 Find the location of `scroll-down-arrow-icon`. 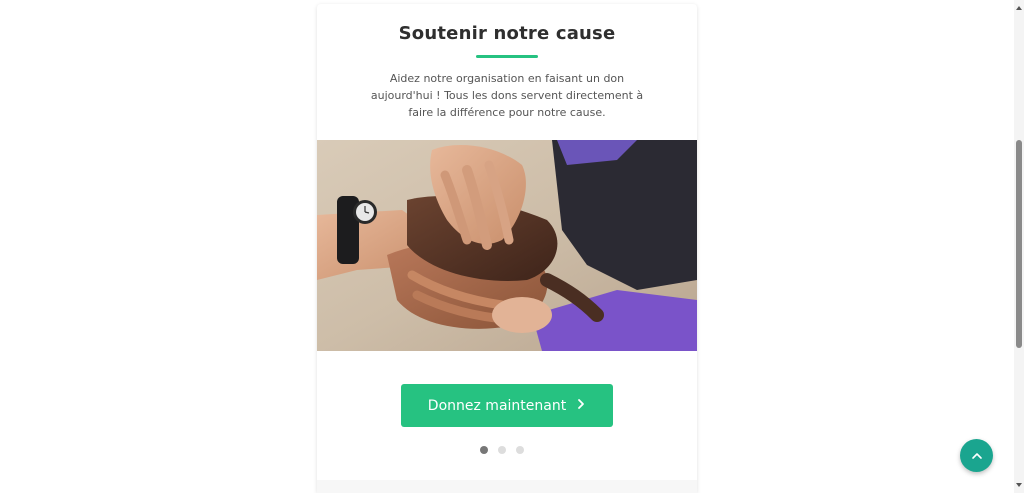

scroll-down-arrow-icon is located at coordinates (1019, 485).